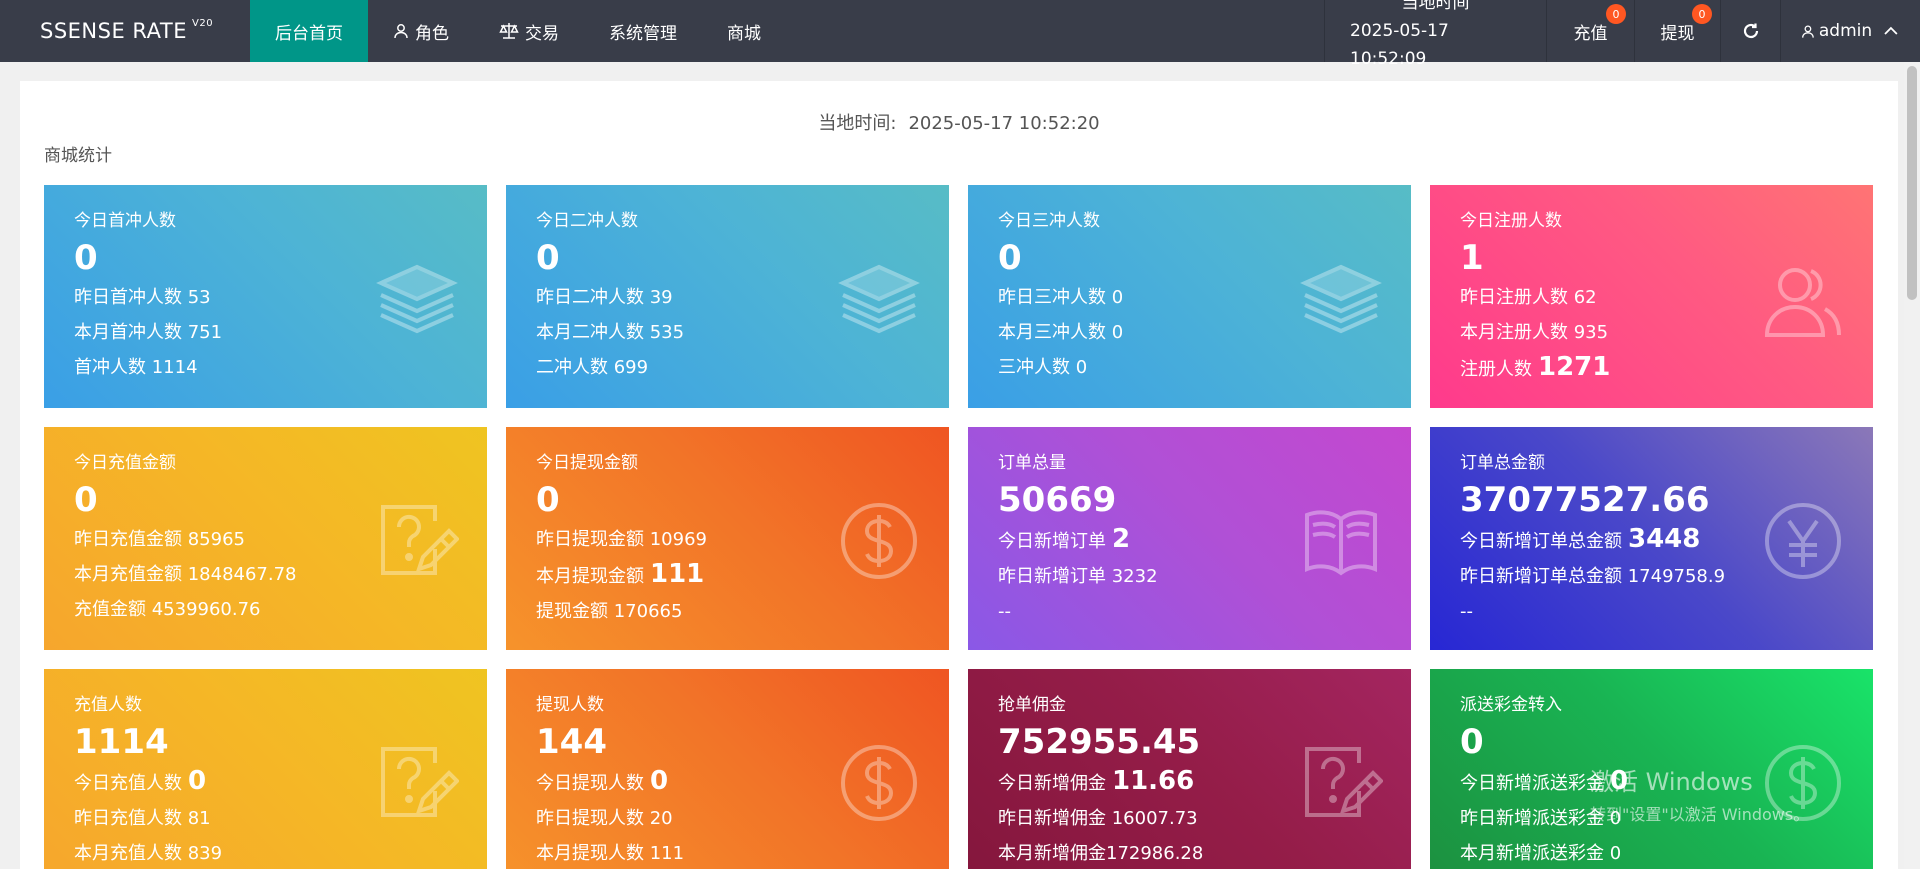  Describe the element at coordinates (610, 853) in the screenshot. I see `stat-card-line-text: 本月提现人数 111` at that location.